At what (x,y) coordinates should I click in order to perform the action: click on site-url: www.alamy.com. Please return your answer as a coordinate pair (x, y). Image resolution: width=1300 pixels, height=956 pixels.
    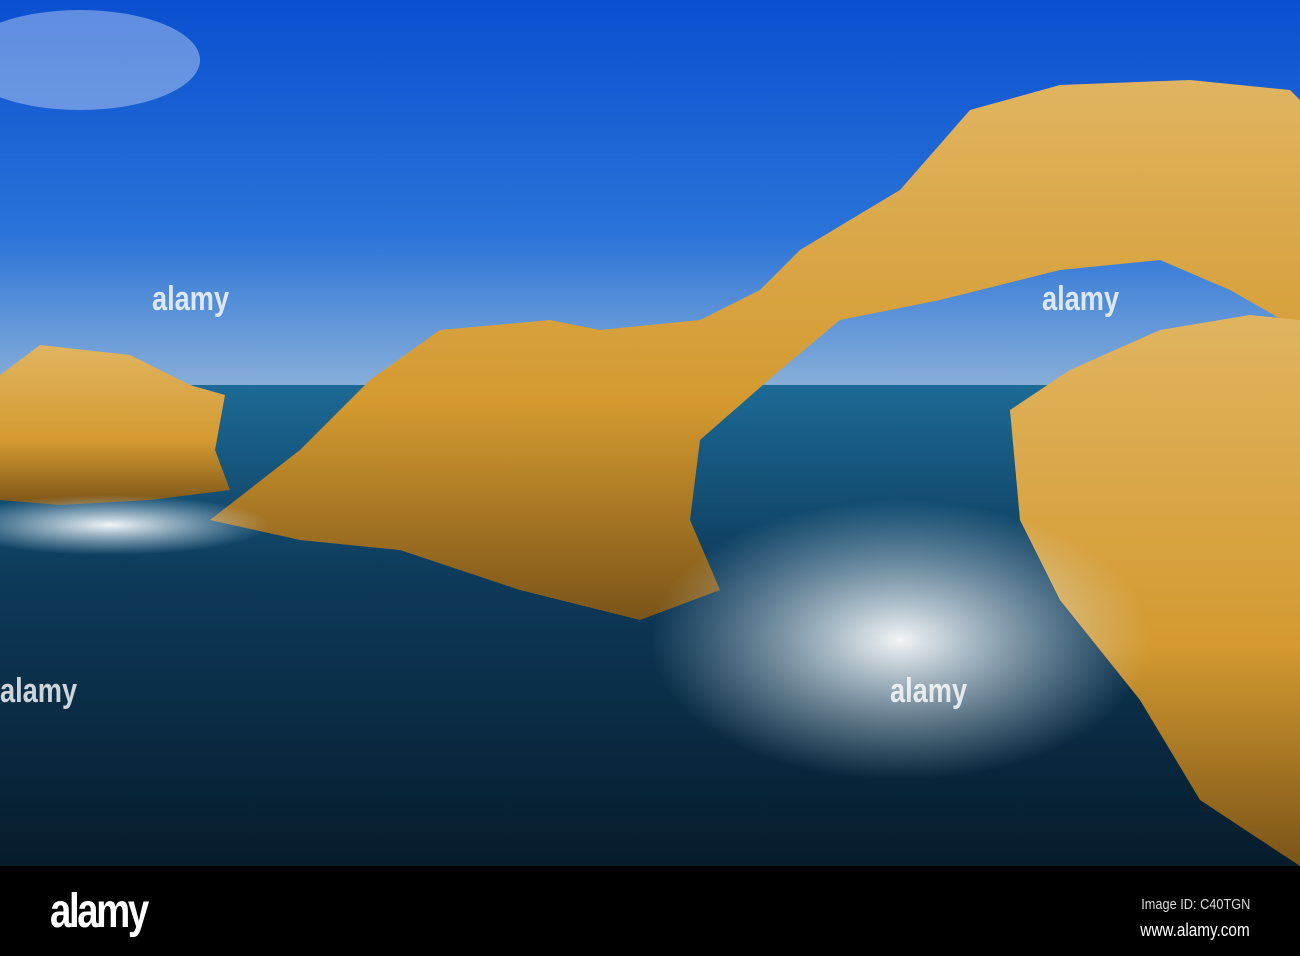
    Looking at the image, I should click on (1195, 930).